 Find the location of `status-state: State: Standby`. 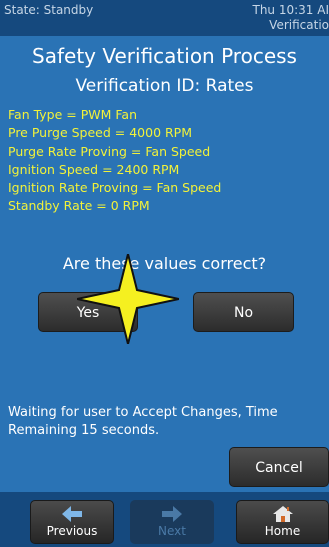

status-state: State: Standby is located at coordinates (49, 10).